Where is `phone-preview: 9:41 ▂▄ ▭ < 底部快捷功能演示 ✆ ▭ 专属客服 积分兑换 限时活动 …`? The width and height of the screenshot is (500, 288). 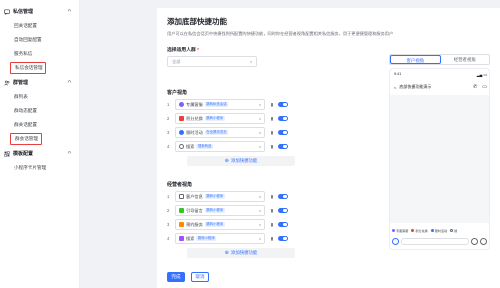
phone-preview: 9:41 ▂▄ ▭ < 底部快捷功能演示 ✆ ▭ 专属客服 积分兑换 限时活动 … is located at coordinates (439, 159).